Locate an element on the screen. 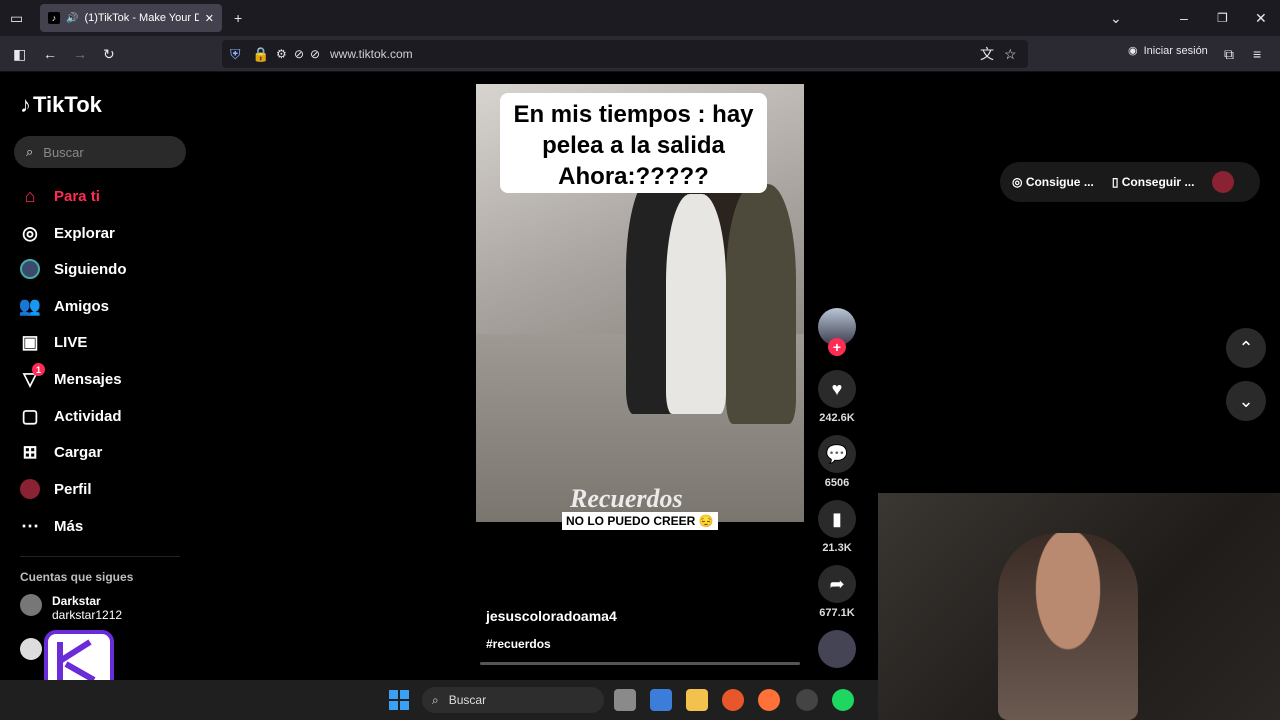 Image resolution: width=1280 pixels, height=720 pixels. sidebar-item-label: Mensajes is located at coordinates (88, 379).